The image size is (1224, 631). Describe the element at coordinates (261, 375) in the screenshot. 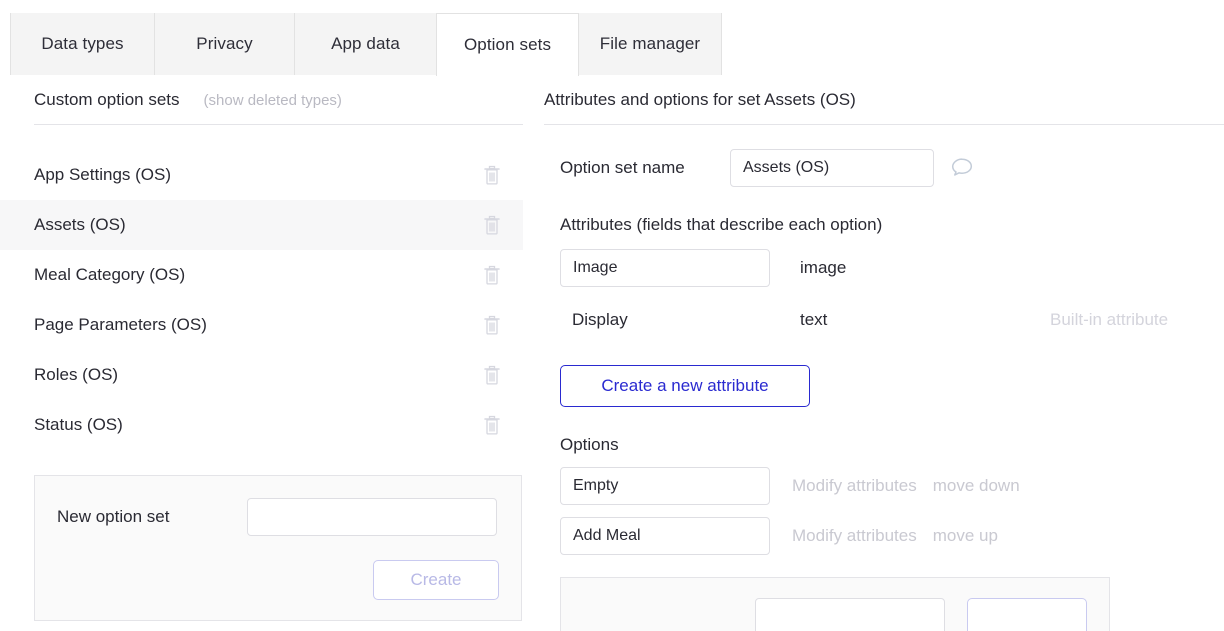

I see `list-item: Roles (OS)` at that location.